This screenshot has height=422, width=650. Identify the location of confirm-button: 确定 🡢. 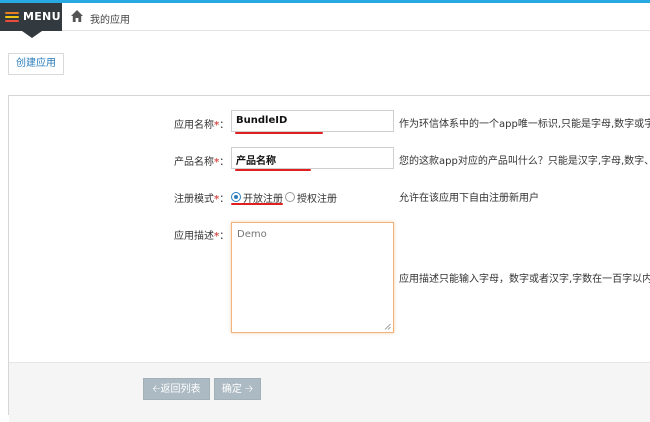
(237, 389).